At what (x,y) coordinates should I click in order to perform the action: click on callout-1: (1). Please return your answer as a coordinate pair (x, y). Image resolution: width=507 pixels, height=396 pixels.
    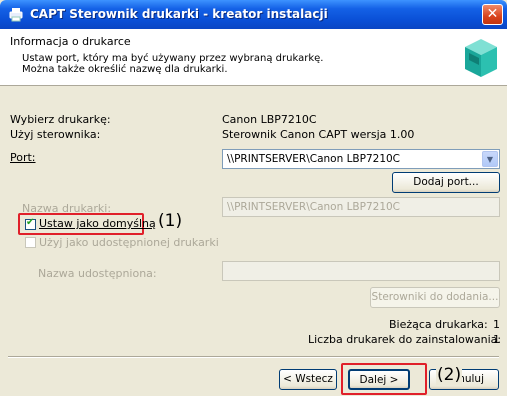
    Looking at the image, I should click on (170, 221).